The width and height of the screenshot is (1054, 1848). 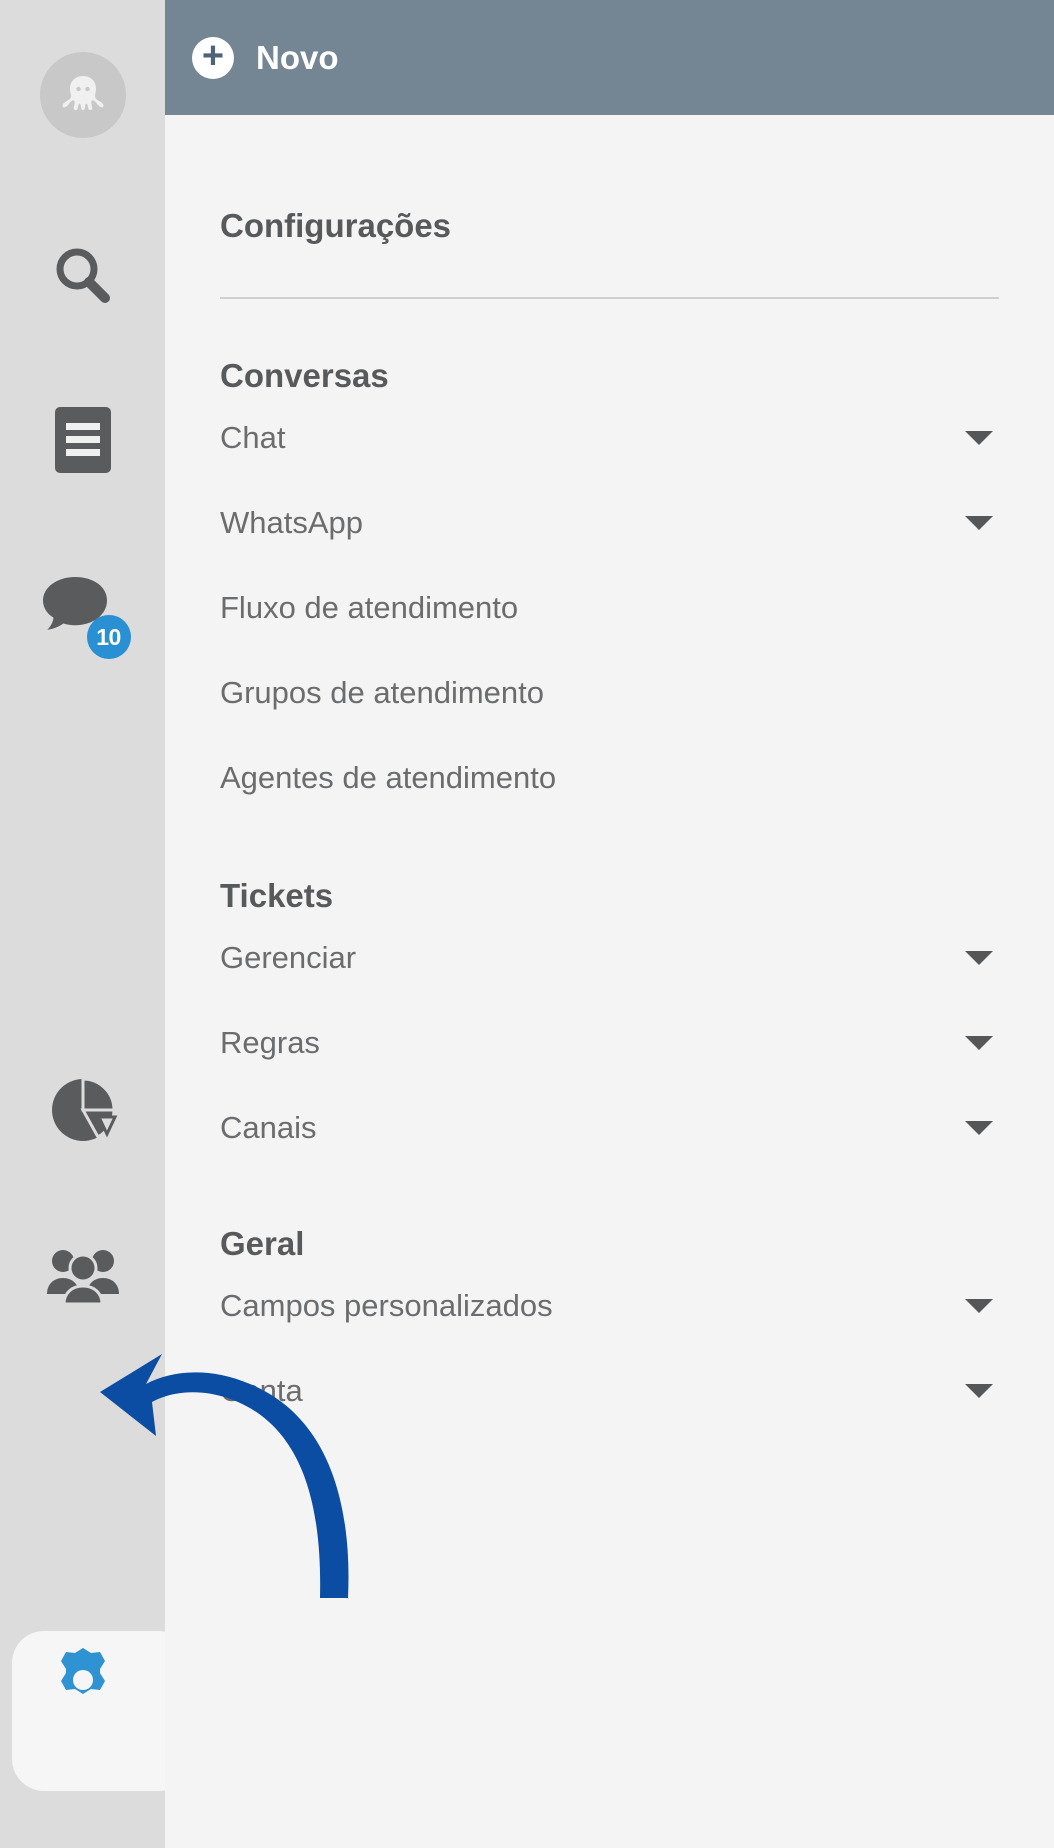 I want to click on list-document-icon, so click(x=82, y=440).